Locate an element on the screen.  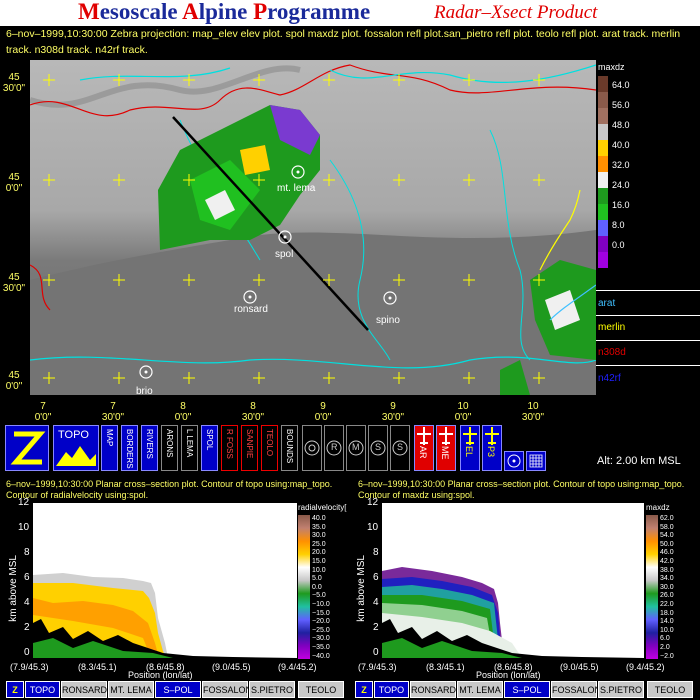
scale-value: 5.0 is located at coordinates (317, 579).